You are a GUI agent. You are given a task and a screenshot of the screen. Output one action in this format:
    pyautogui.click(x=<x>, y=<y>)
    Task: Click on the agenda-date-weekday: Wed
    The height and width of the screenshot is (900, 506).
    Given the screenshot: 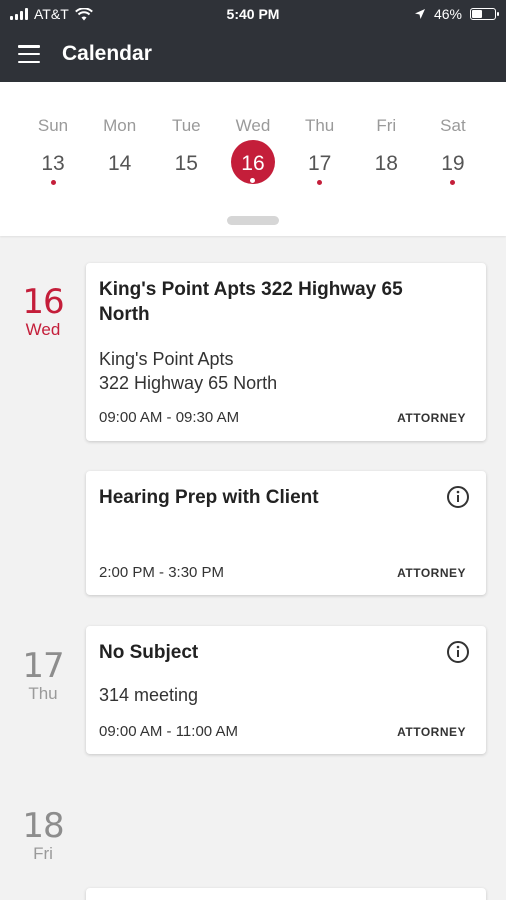 What is the action you would take?
    pyautogui.click(x=43, y=329)
    